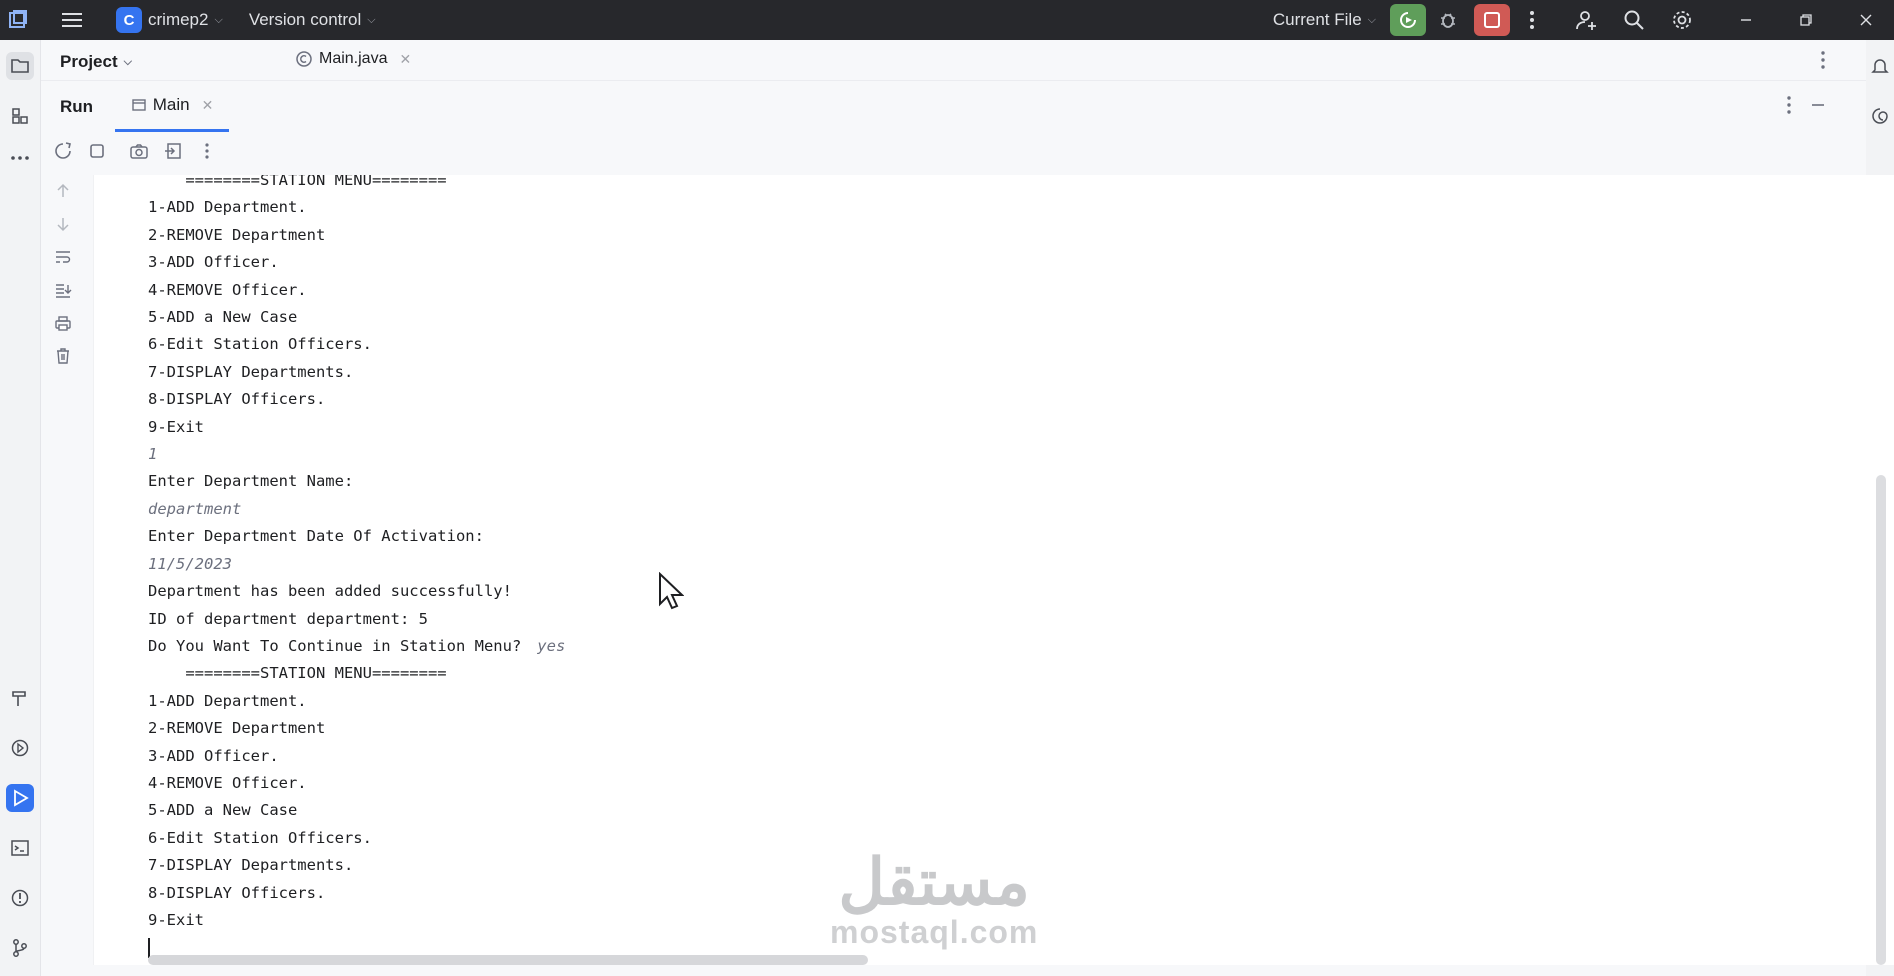 This screenshot has height=976, width=1894. I want to click on restore-layout-icon, so click(173, 151).